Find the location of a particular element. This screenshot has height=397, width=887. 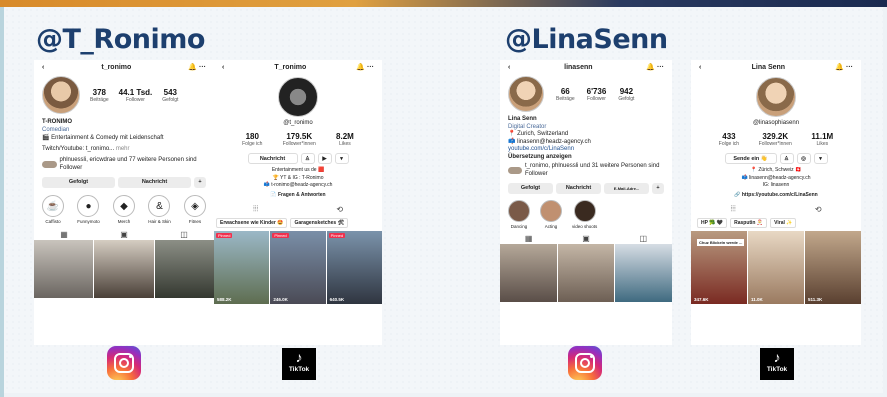

more-link: mehr is located at coordinates (123, 149).